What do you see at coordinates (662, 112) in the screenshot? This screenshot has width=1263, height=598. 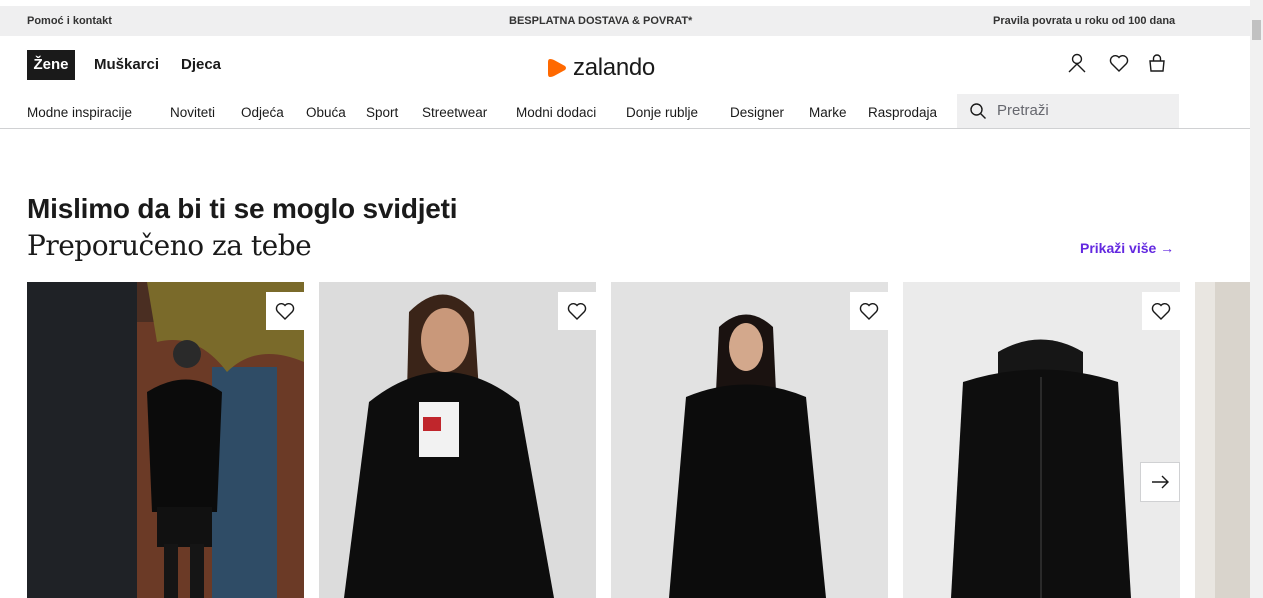 I see `nav-item-underwear: Donje rublje` at bounding box center [662, 112].